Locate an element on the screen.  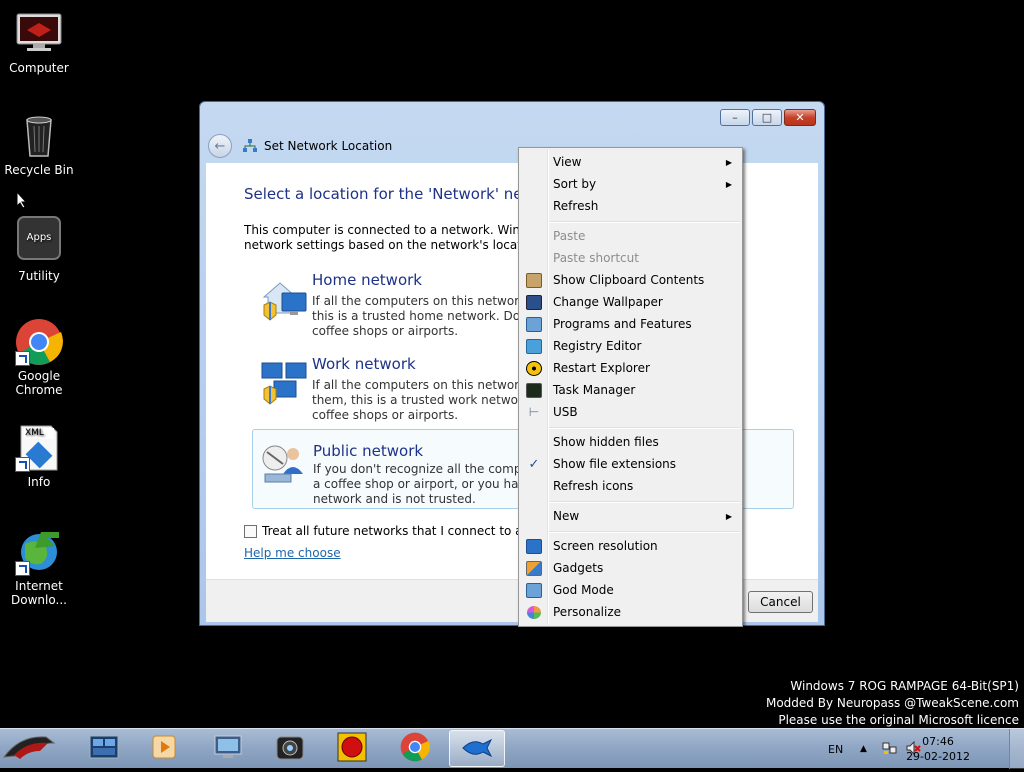
taskbar: EN ▲ 07:46 29-02-2012 is located at coordinates (512, 748).